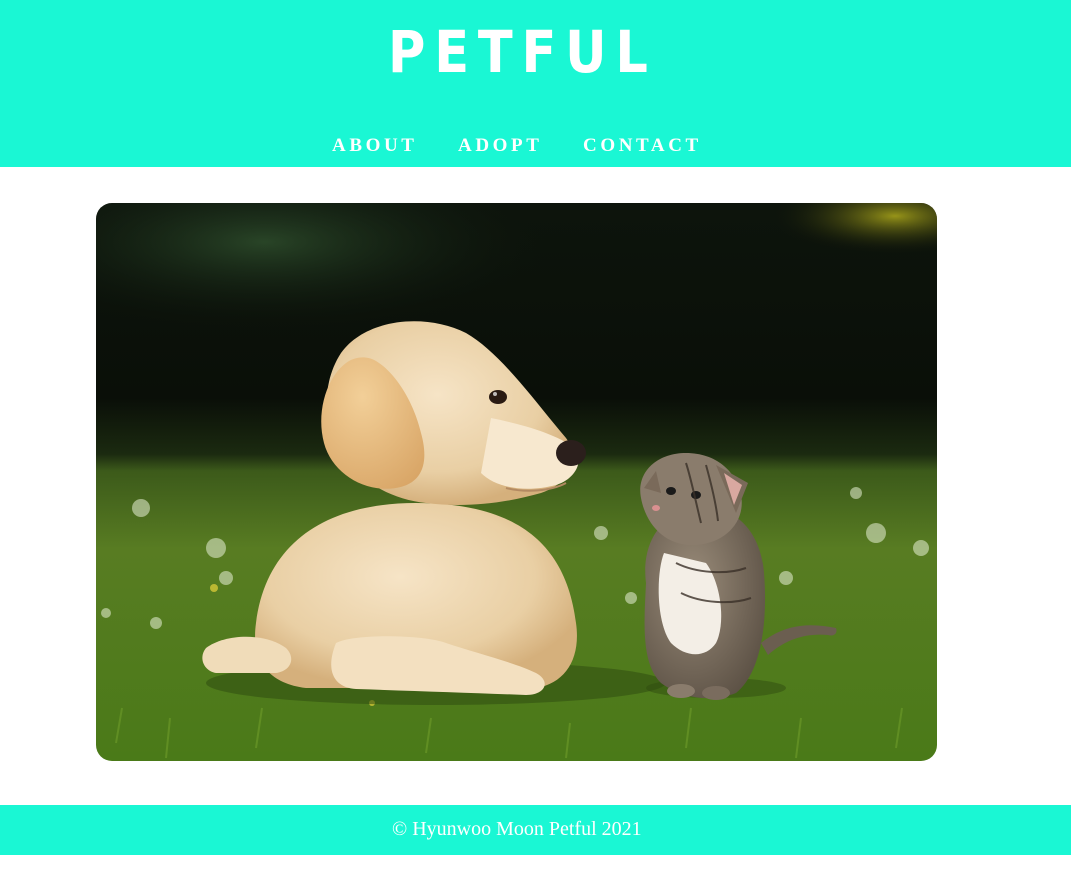 This screenshot has height=882, width=1071. I want to click on site-footer: © Hyunwoo Moon Petful 2021, so click(535, 830).